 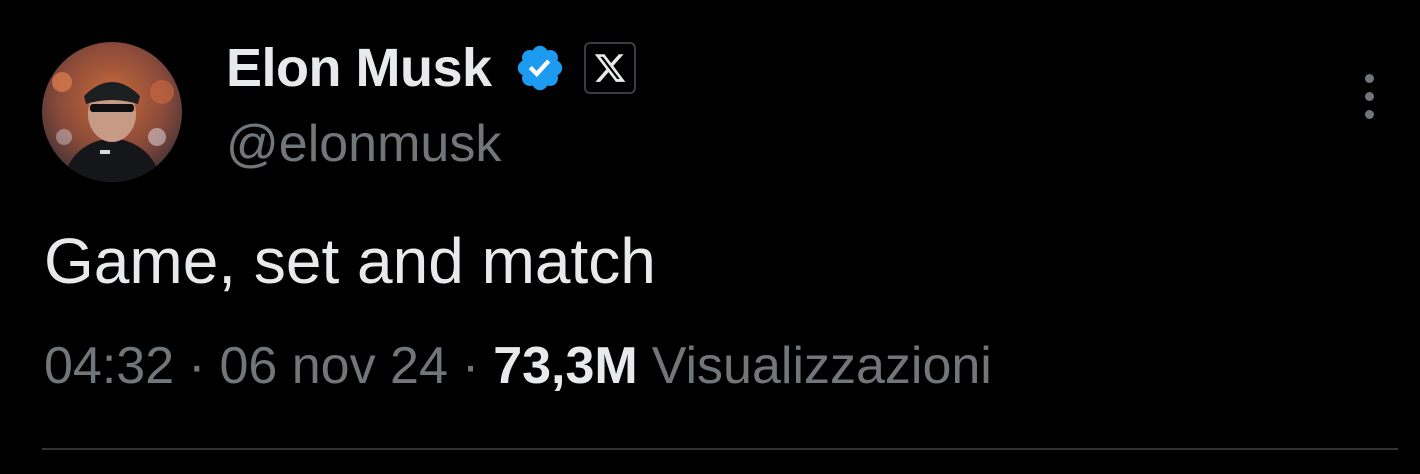 What do you see at coordinates (609, 68) in the screenshot?
I see `x-logo-icon` at bounding box center [609, 68].